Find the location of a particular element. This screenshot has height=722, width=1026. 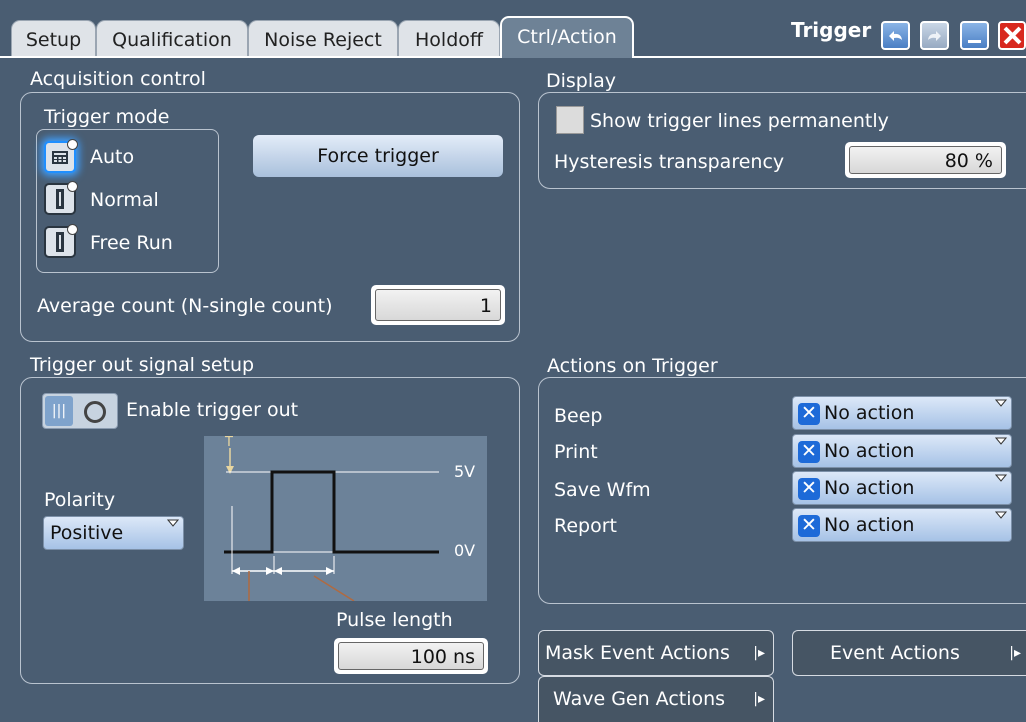

display-title: Display is located at coordinates (581, 81).